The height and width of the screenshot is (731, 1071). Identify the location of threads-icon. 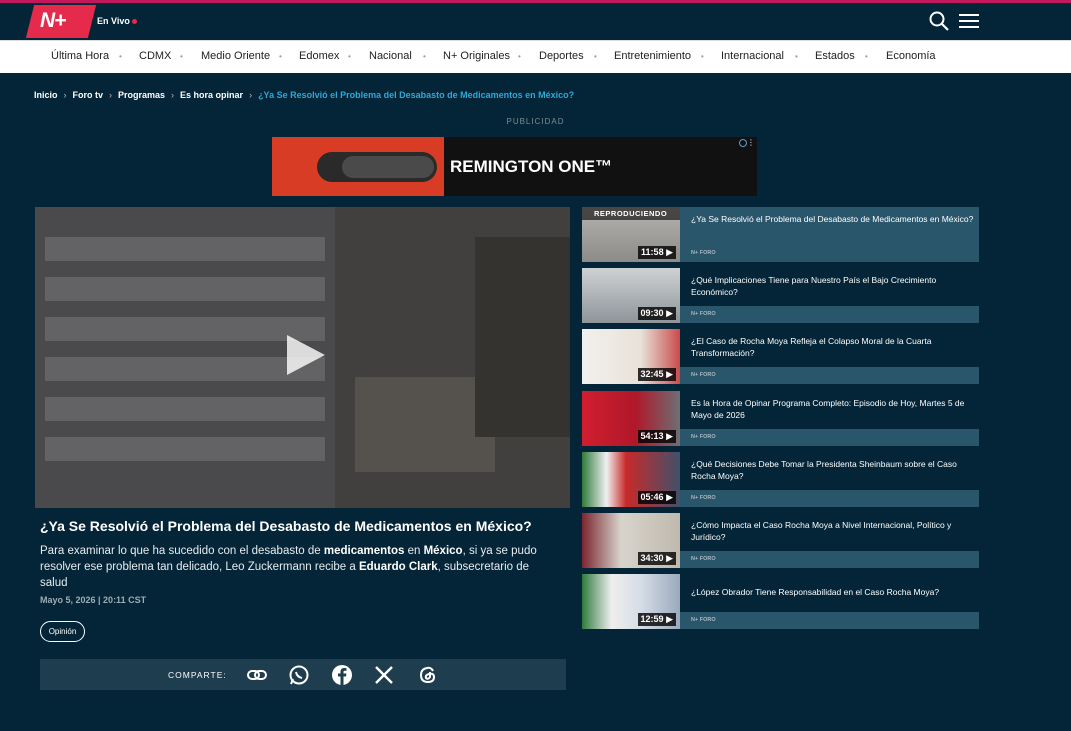
(428, 675).